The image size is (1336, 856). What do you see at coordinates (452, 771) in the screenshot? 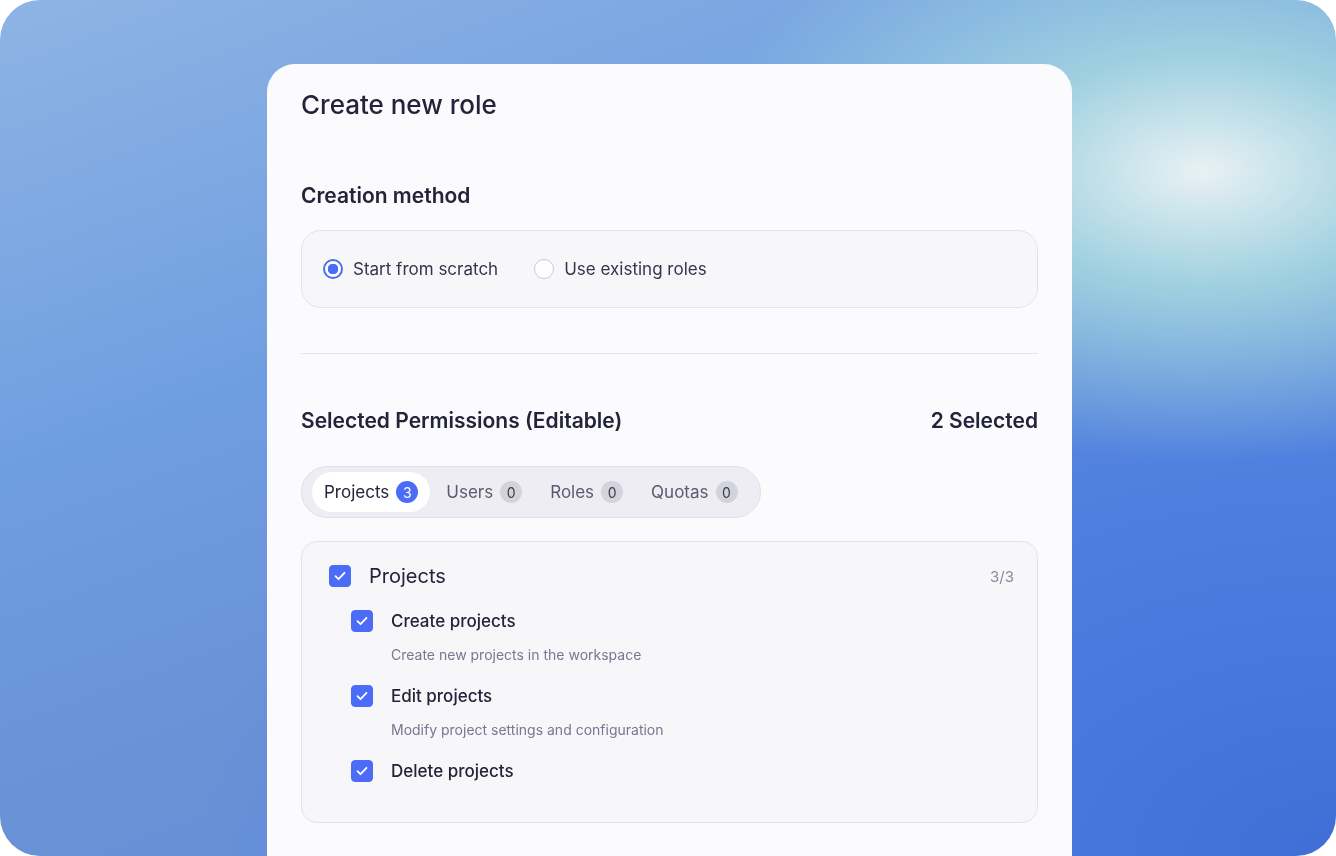
I see `permission-label: Delete projects` at bounding box center [452, 771].